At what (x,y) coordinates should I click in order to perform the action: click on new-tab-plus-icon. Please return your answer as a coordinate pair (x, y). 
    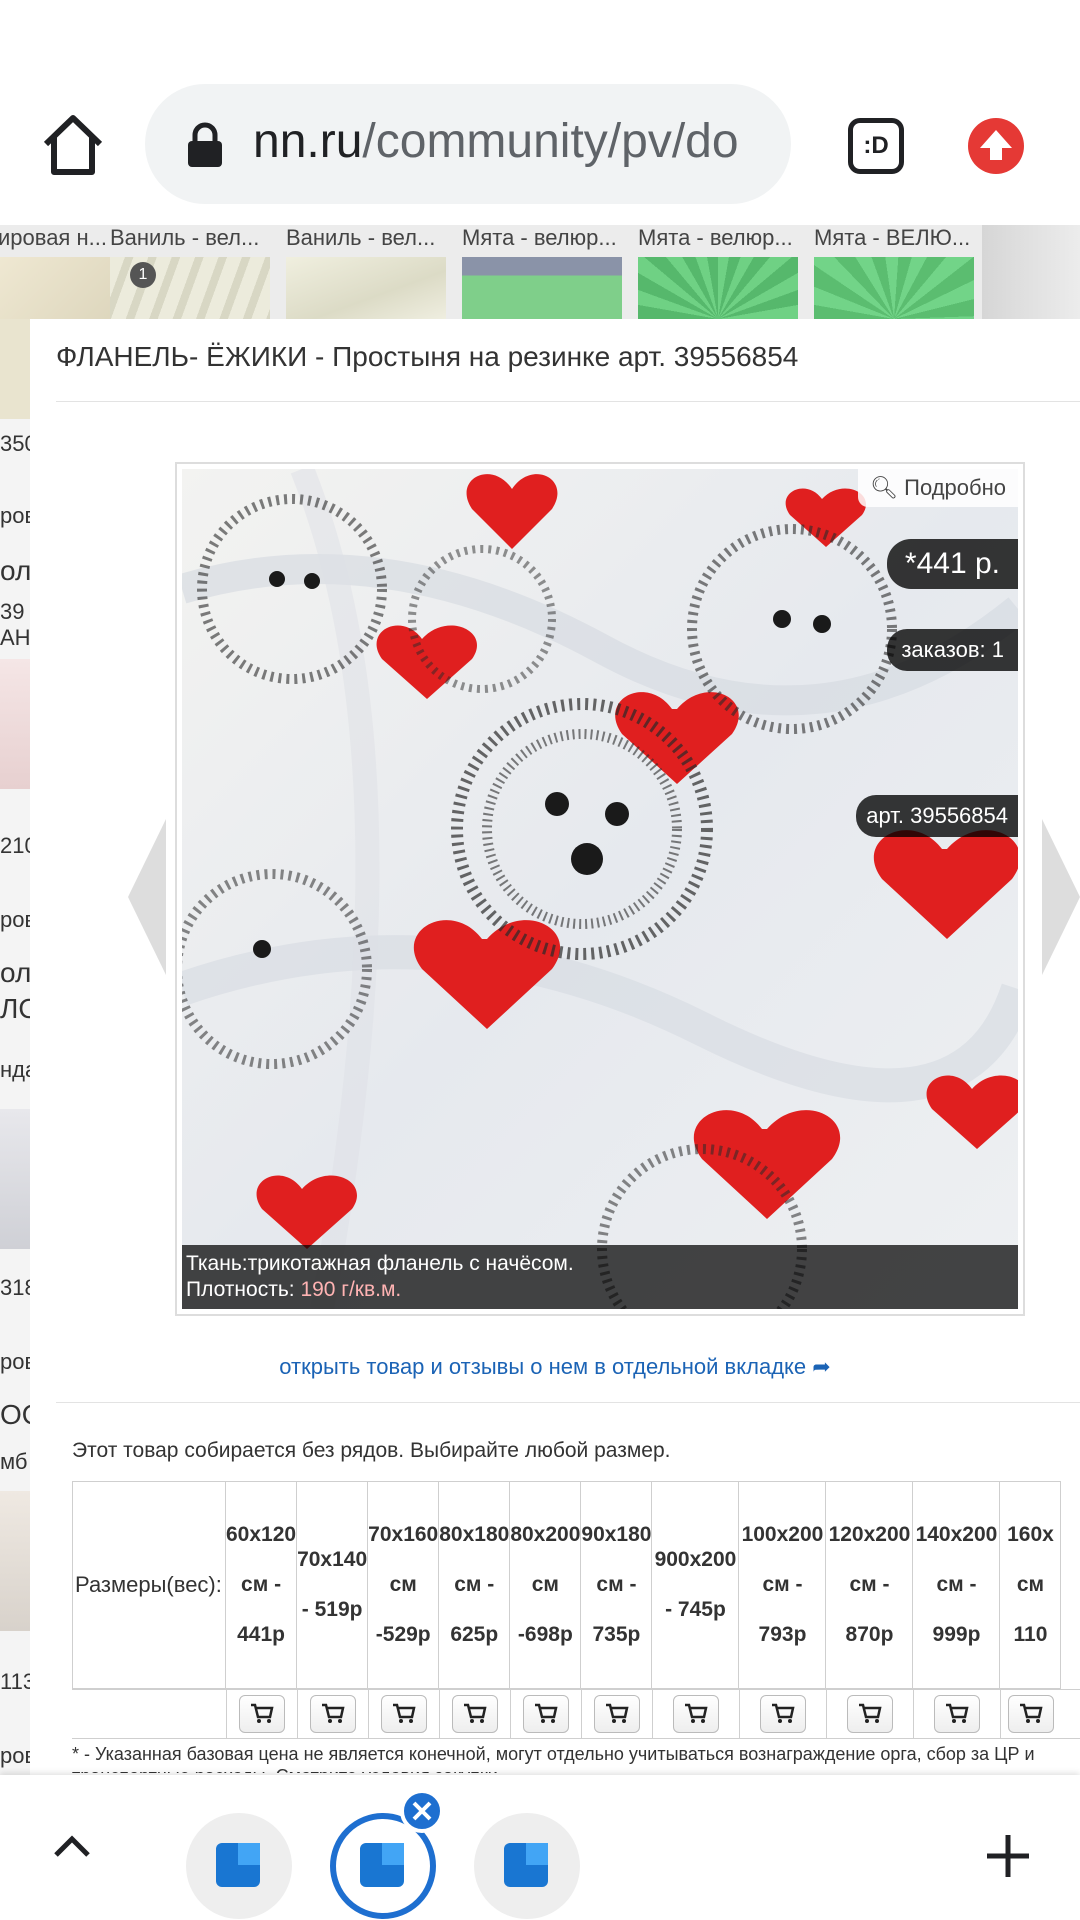
    Looking at the image, I should click on (1008, 1856).